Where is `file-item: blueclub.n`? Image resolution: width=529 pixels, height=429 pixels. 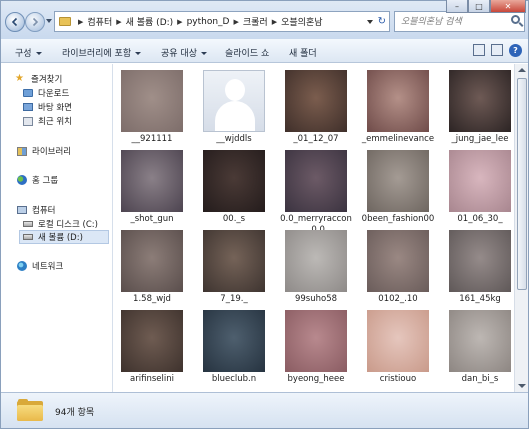 file-item: blueclub.n is located at coordinates (234, 350).